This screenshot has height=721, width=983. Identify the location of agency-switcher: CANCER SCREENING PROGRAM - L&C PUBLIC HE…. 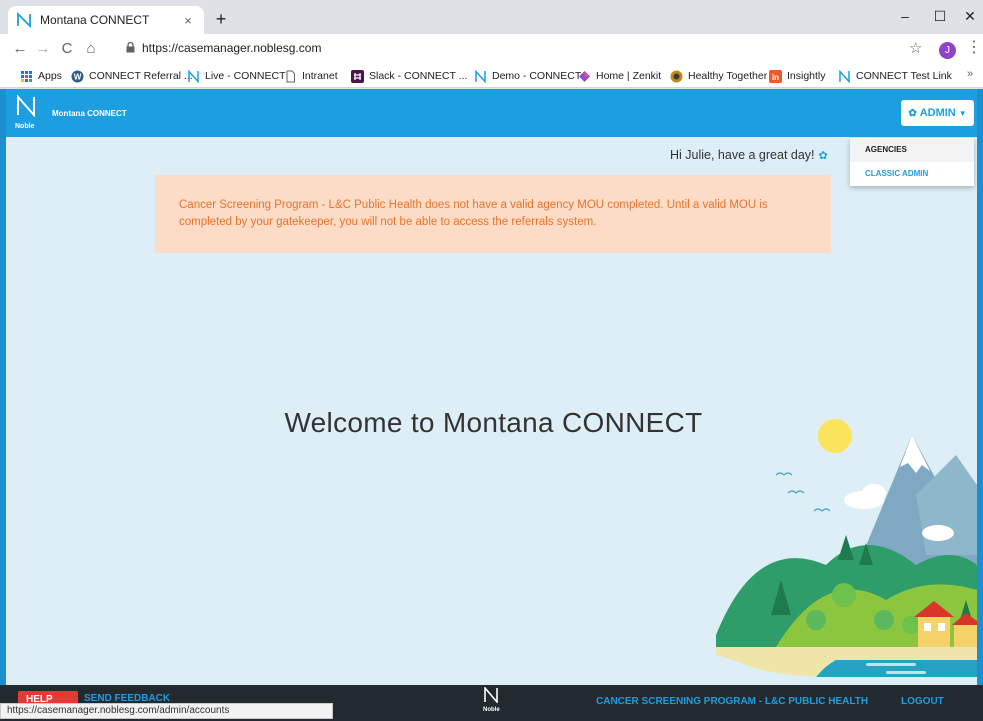
(732, 701).